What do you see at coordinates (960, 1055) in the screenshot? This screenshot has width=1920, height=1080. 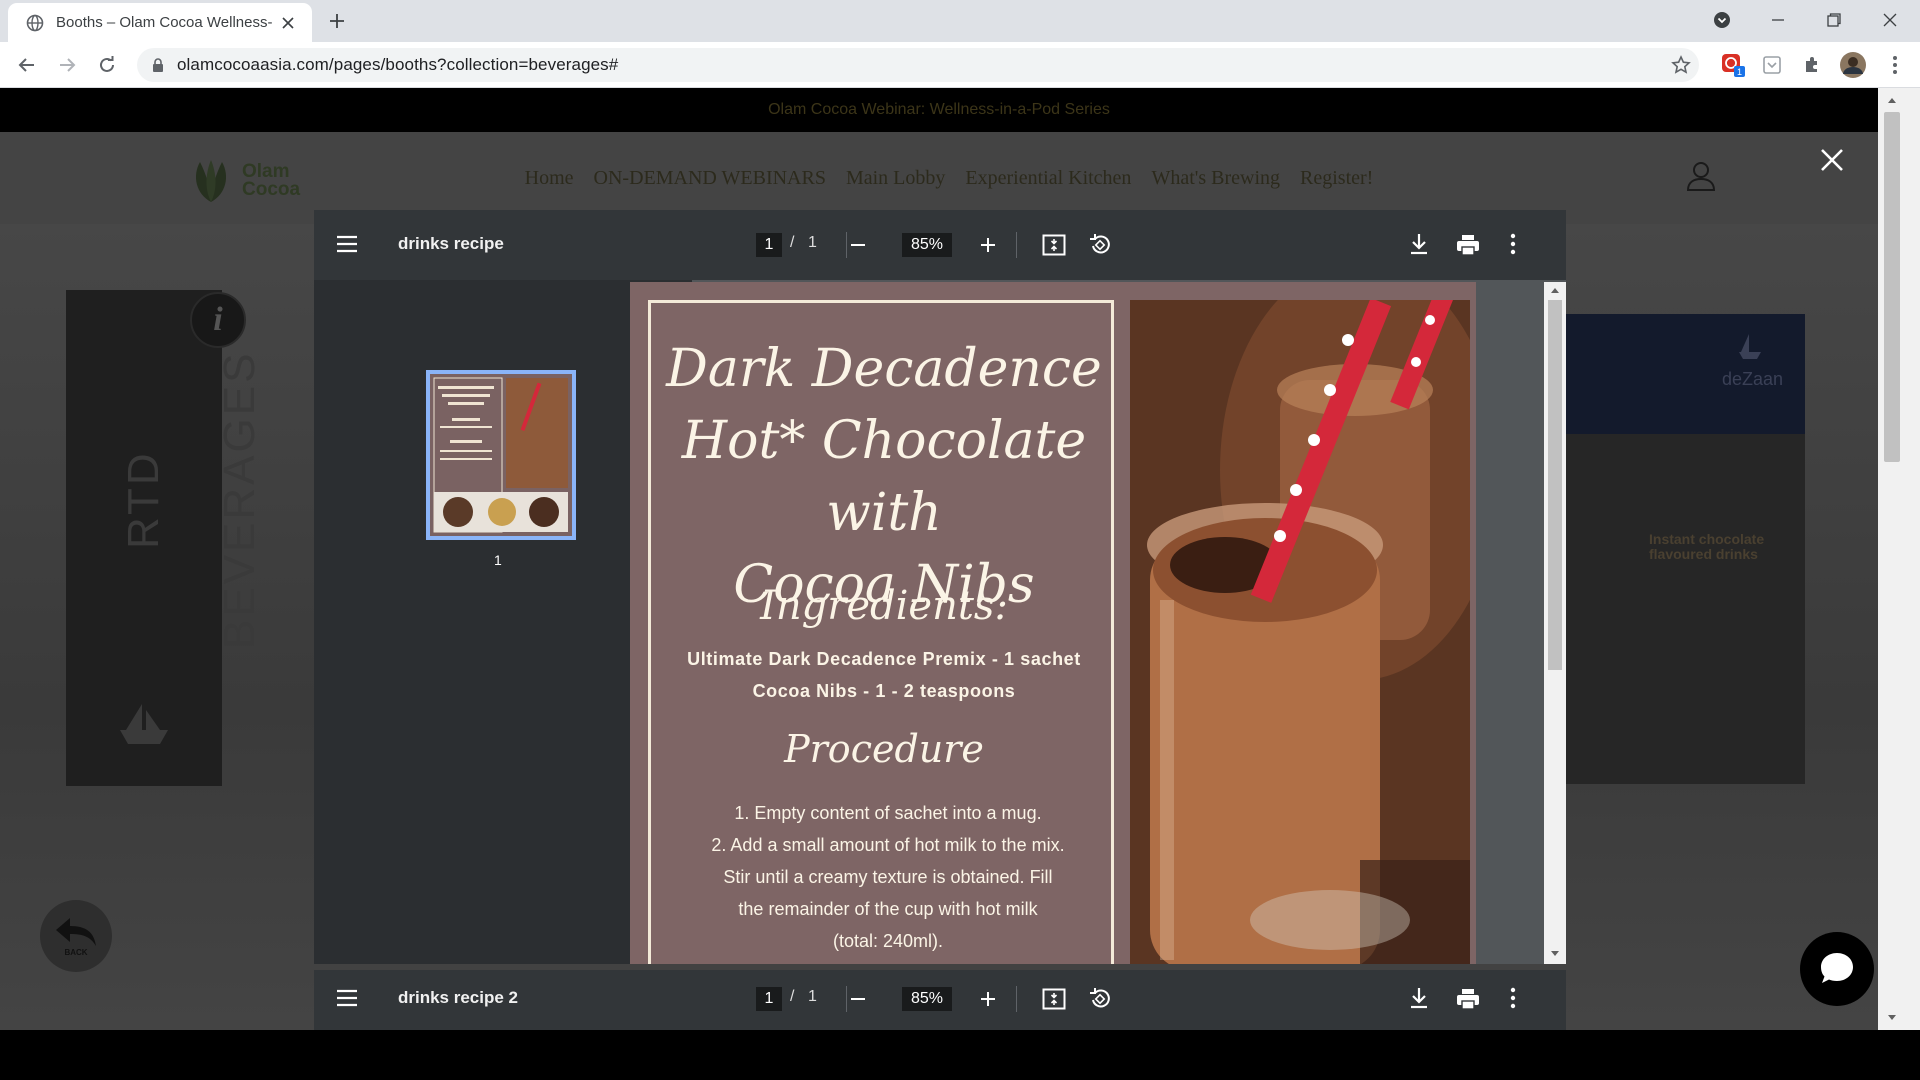 I see `bottom-letterbox` at bounding box center [960, 1055].